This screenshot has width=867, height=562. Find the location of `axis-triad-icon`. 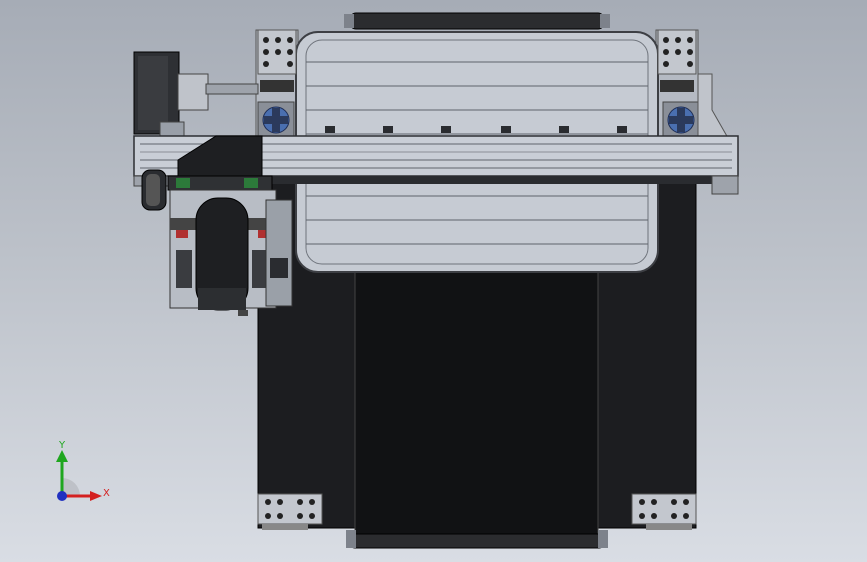

axis-triad-icon is located at coordinates (79, 475).